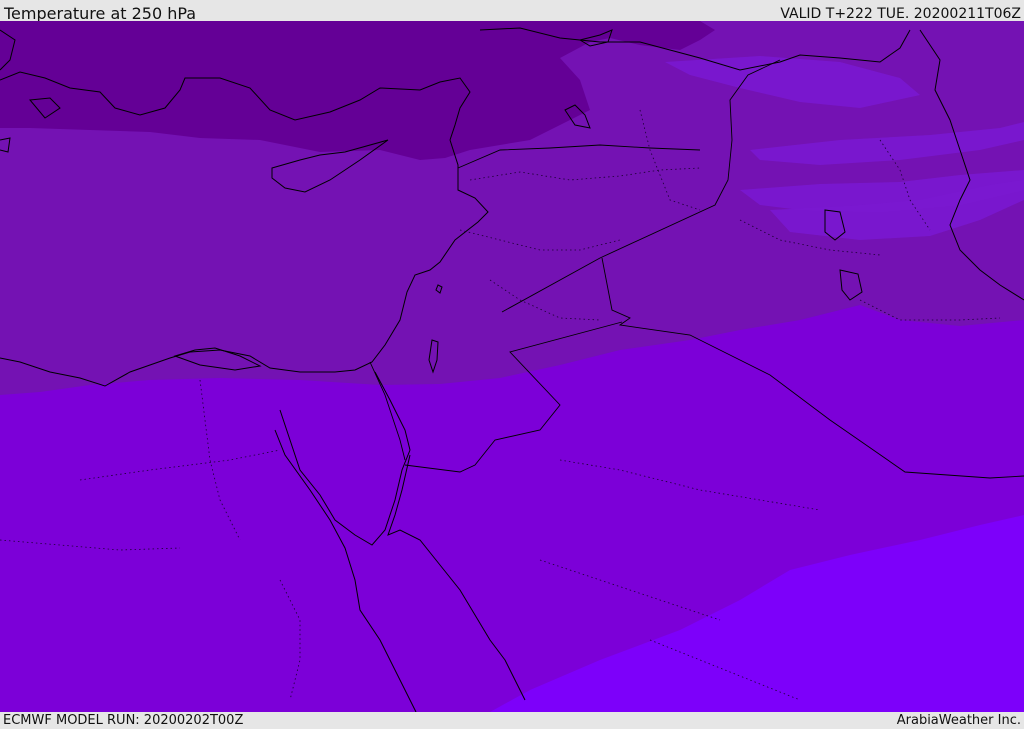 The width and height of the screenshot is (1024, 729). What do you see at coordinates (123, 720) in the screenshot?
I see `model-run-label: ECMWF MODEL RUN: 20200202T00Z` at bounding box center [123, 720].